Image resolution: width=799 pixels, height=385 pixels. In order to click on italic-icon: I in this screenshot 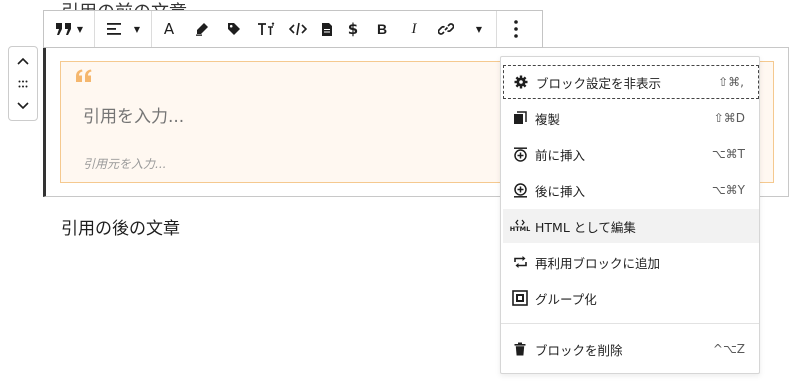, I will do `click(414, 28)`.